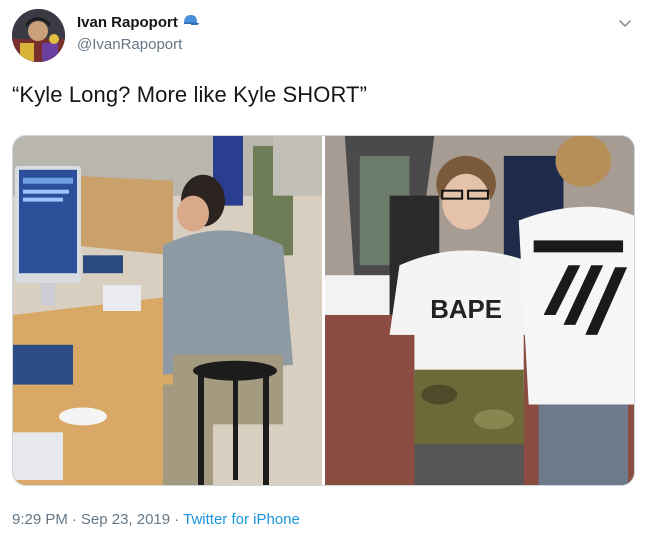 This screenshot has width=647, height=541. I want to click on shirt-text: BAPE, so click(466, 310).